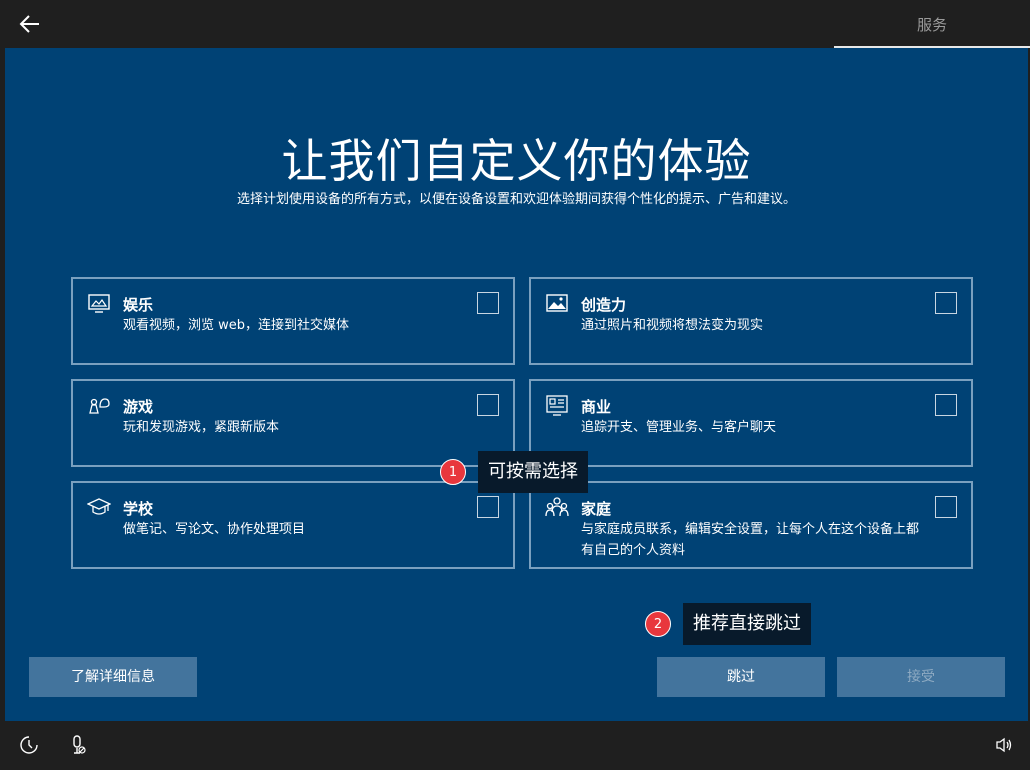 The height and width of the screenshot is (770, 1030). I want to click on microphone-off-icon, so click(78, 745).